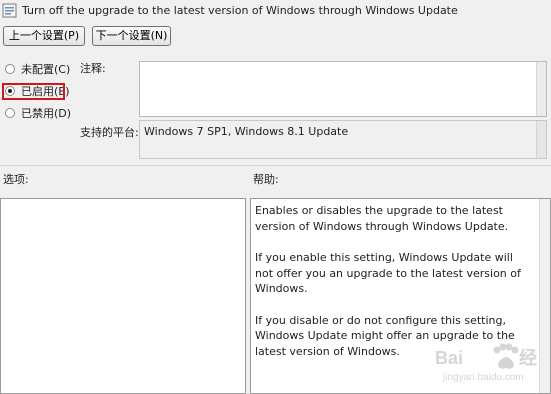 The width and height of the screenshot is (551, 394). What do you see at coordinates (541, 89) in the screenshot?
I see `comment-scrollbar` at bounding box center [541, 89].